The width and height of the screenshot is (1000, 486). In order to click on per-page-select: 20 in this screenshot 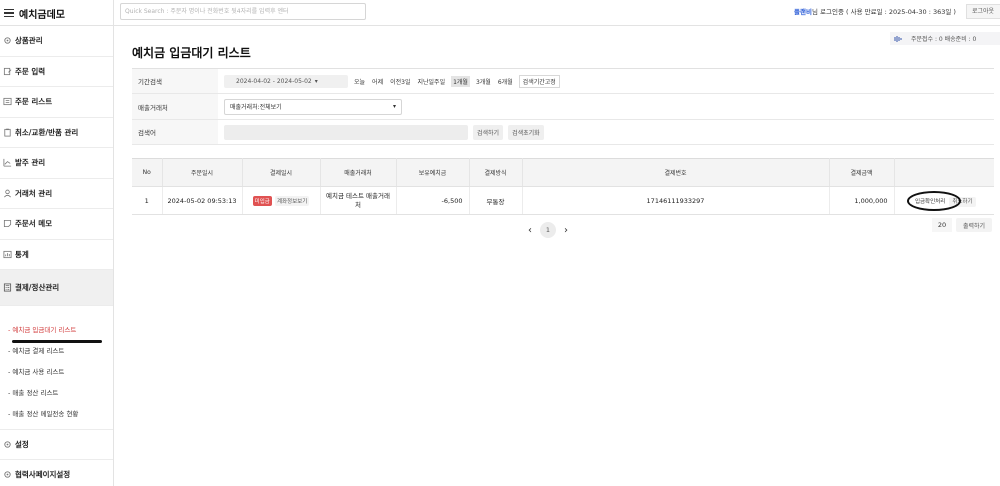, I will do `click(942, 225)`.